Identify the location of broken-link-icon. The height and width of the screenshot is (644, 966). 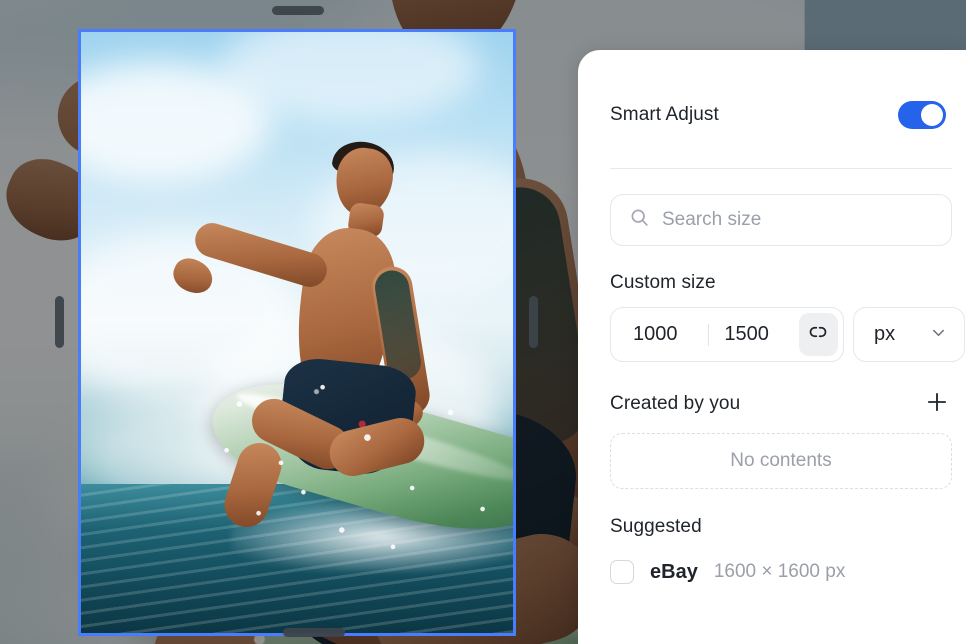
(818, 334).